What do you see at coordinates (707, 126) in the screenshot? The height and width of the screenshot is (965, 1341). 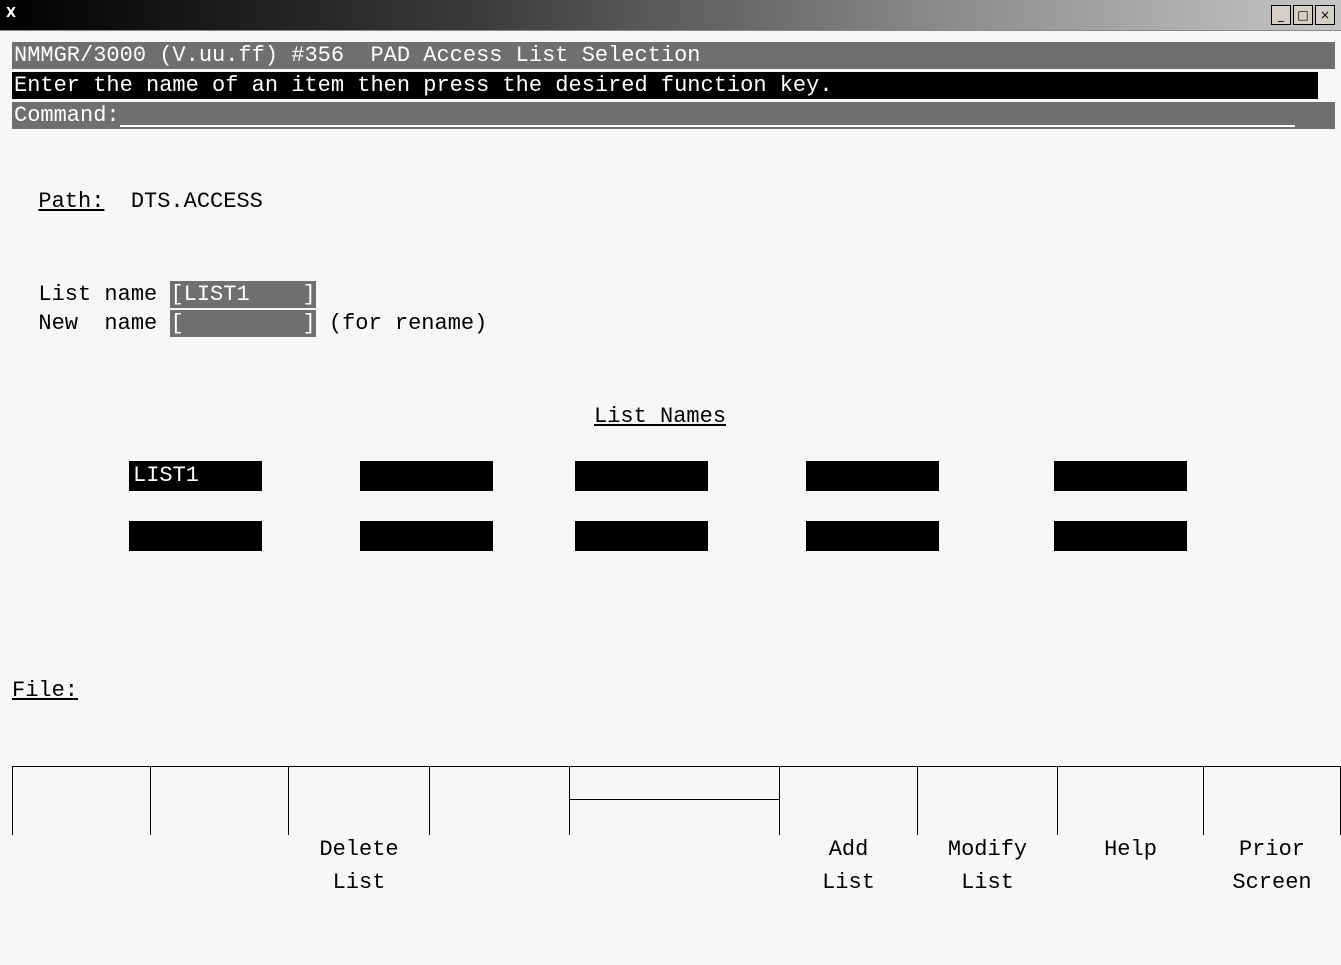 I see `command-input` at bounding box center [707, 126].